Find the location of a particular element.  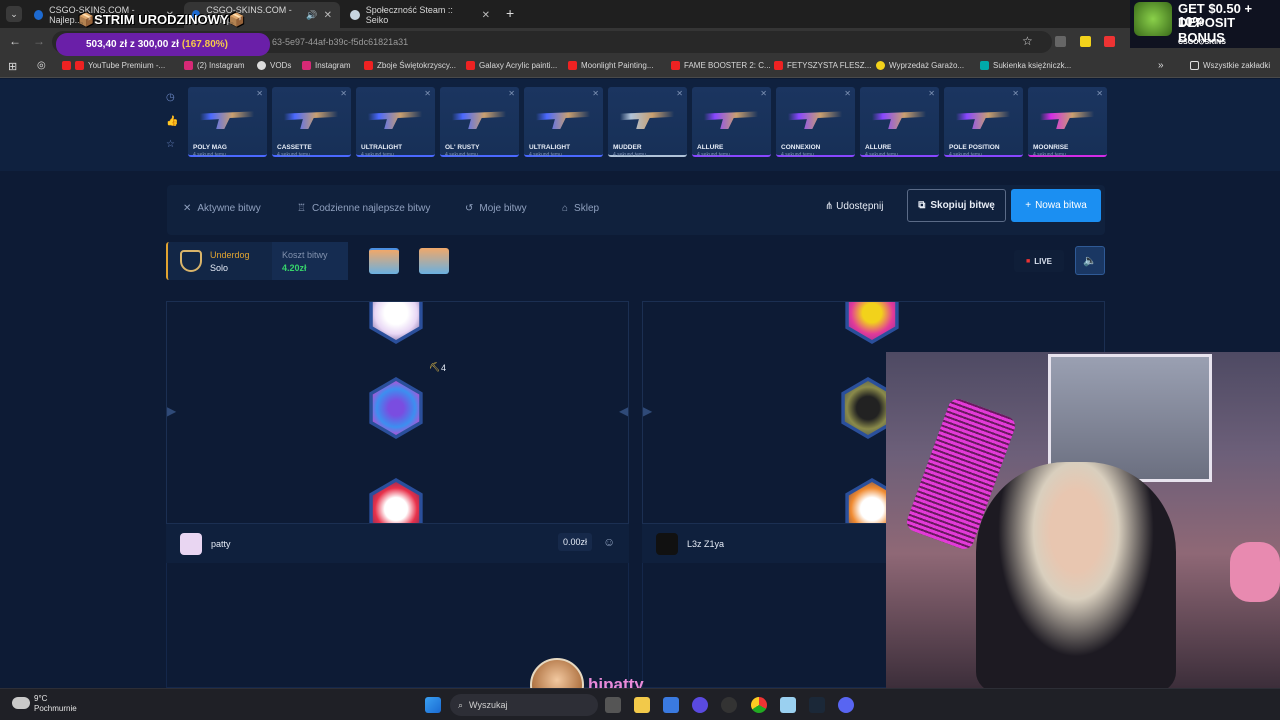

steam-icon is located at coordinates (817, 705).